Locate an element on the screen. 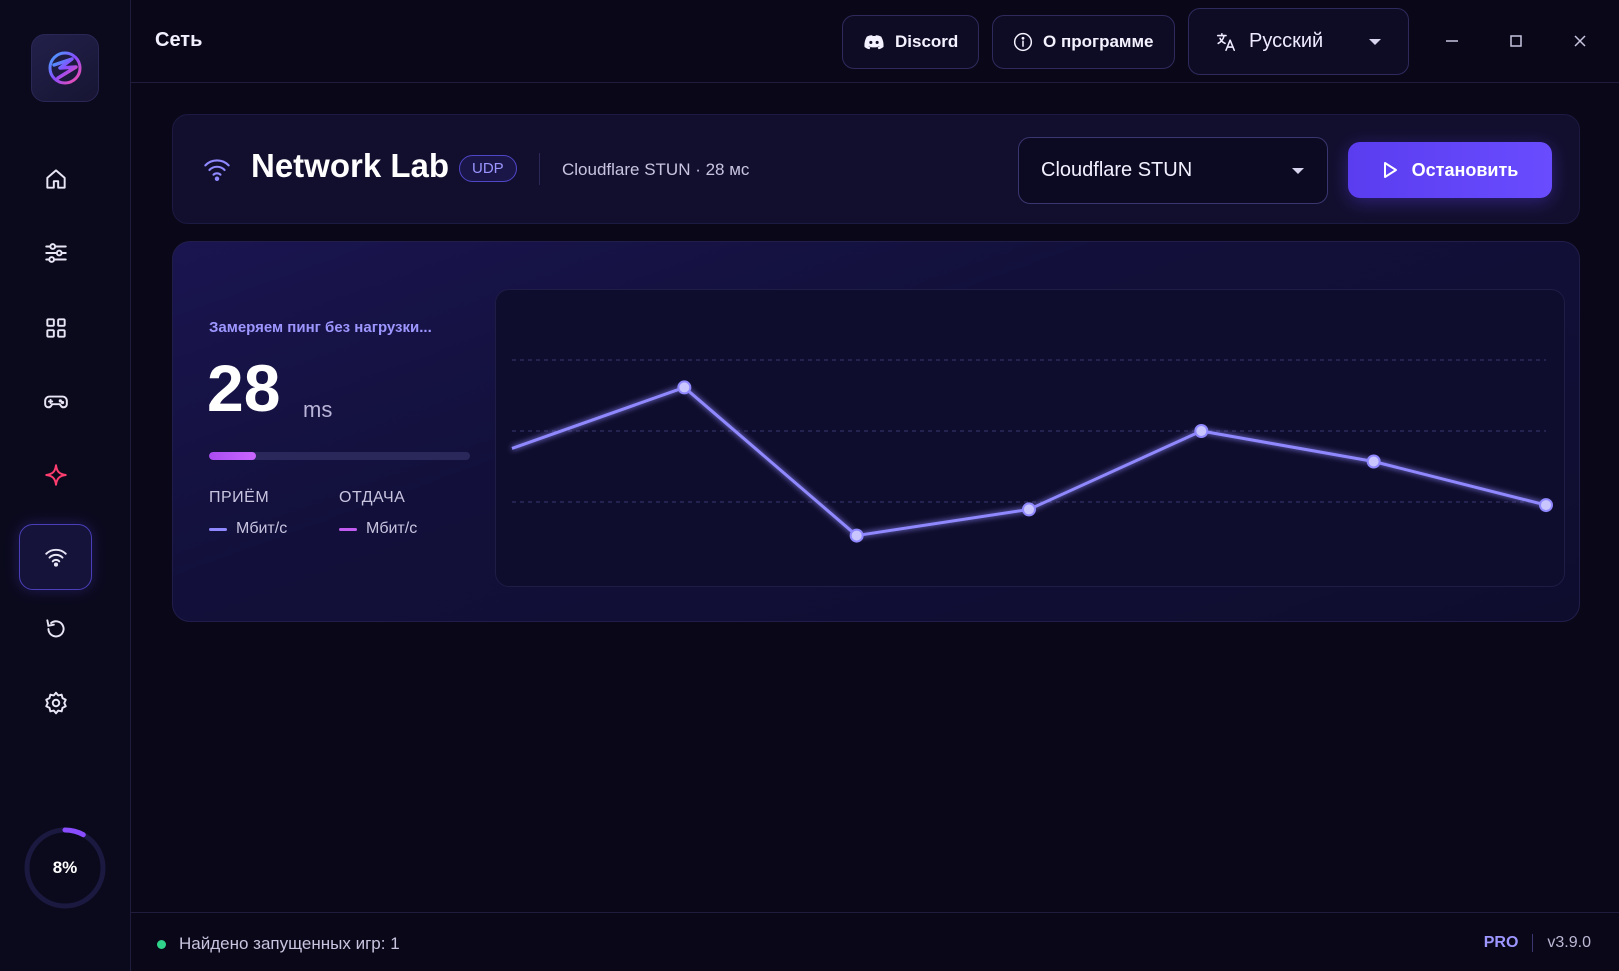 The height and width of the screenshot is (971, 1619). maximize-button is located at coordinates (1516, 41).